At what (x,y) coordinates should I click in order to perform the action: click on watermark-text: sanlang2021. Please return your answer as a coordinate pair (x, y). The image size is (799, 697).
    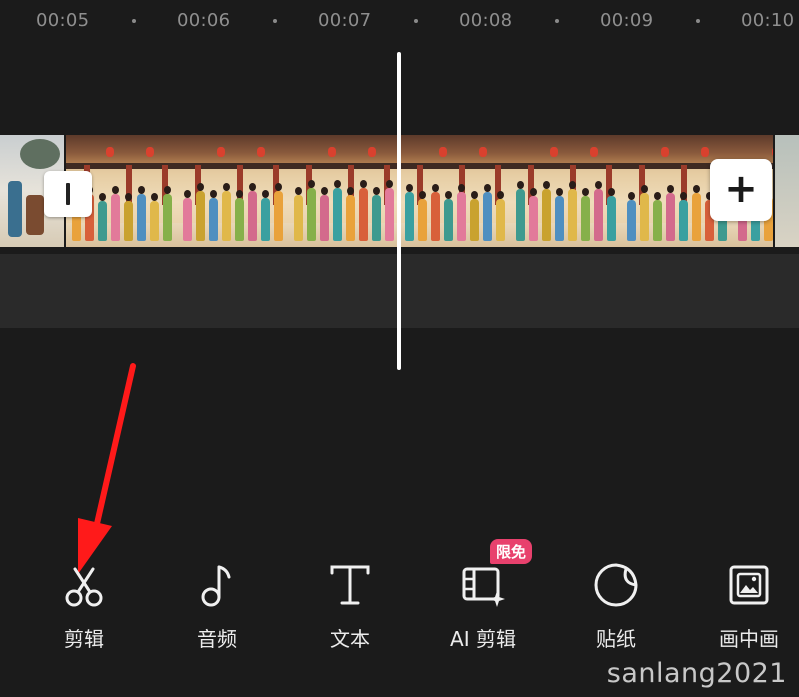
    Looking at the image, I should click on (696, 673).